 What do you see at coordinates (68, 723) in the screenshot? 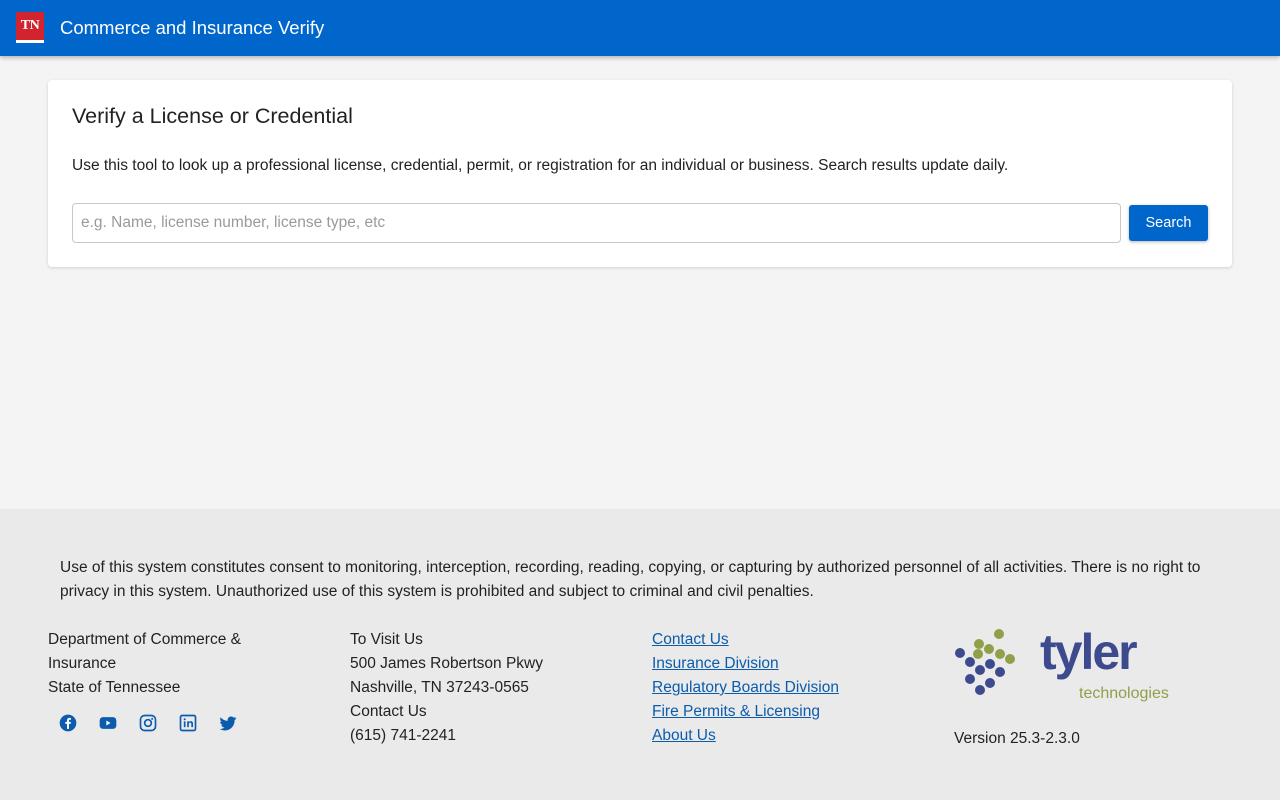
I see `facebook-icon` at bounding box center [68, 723].